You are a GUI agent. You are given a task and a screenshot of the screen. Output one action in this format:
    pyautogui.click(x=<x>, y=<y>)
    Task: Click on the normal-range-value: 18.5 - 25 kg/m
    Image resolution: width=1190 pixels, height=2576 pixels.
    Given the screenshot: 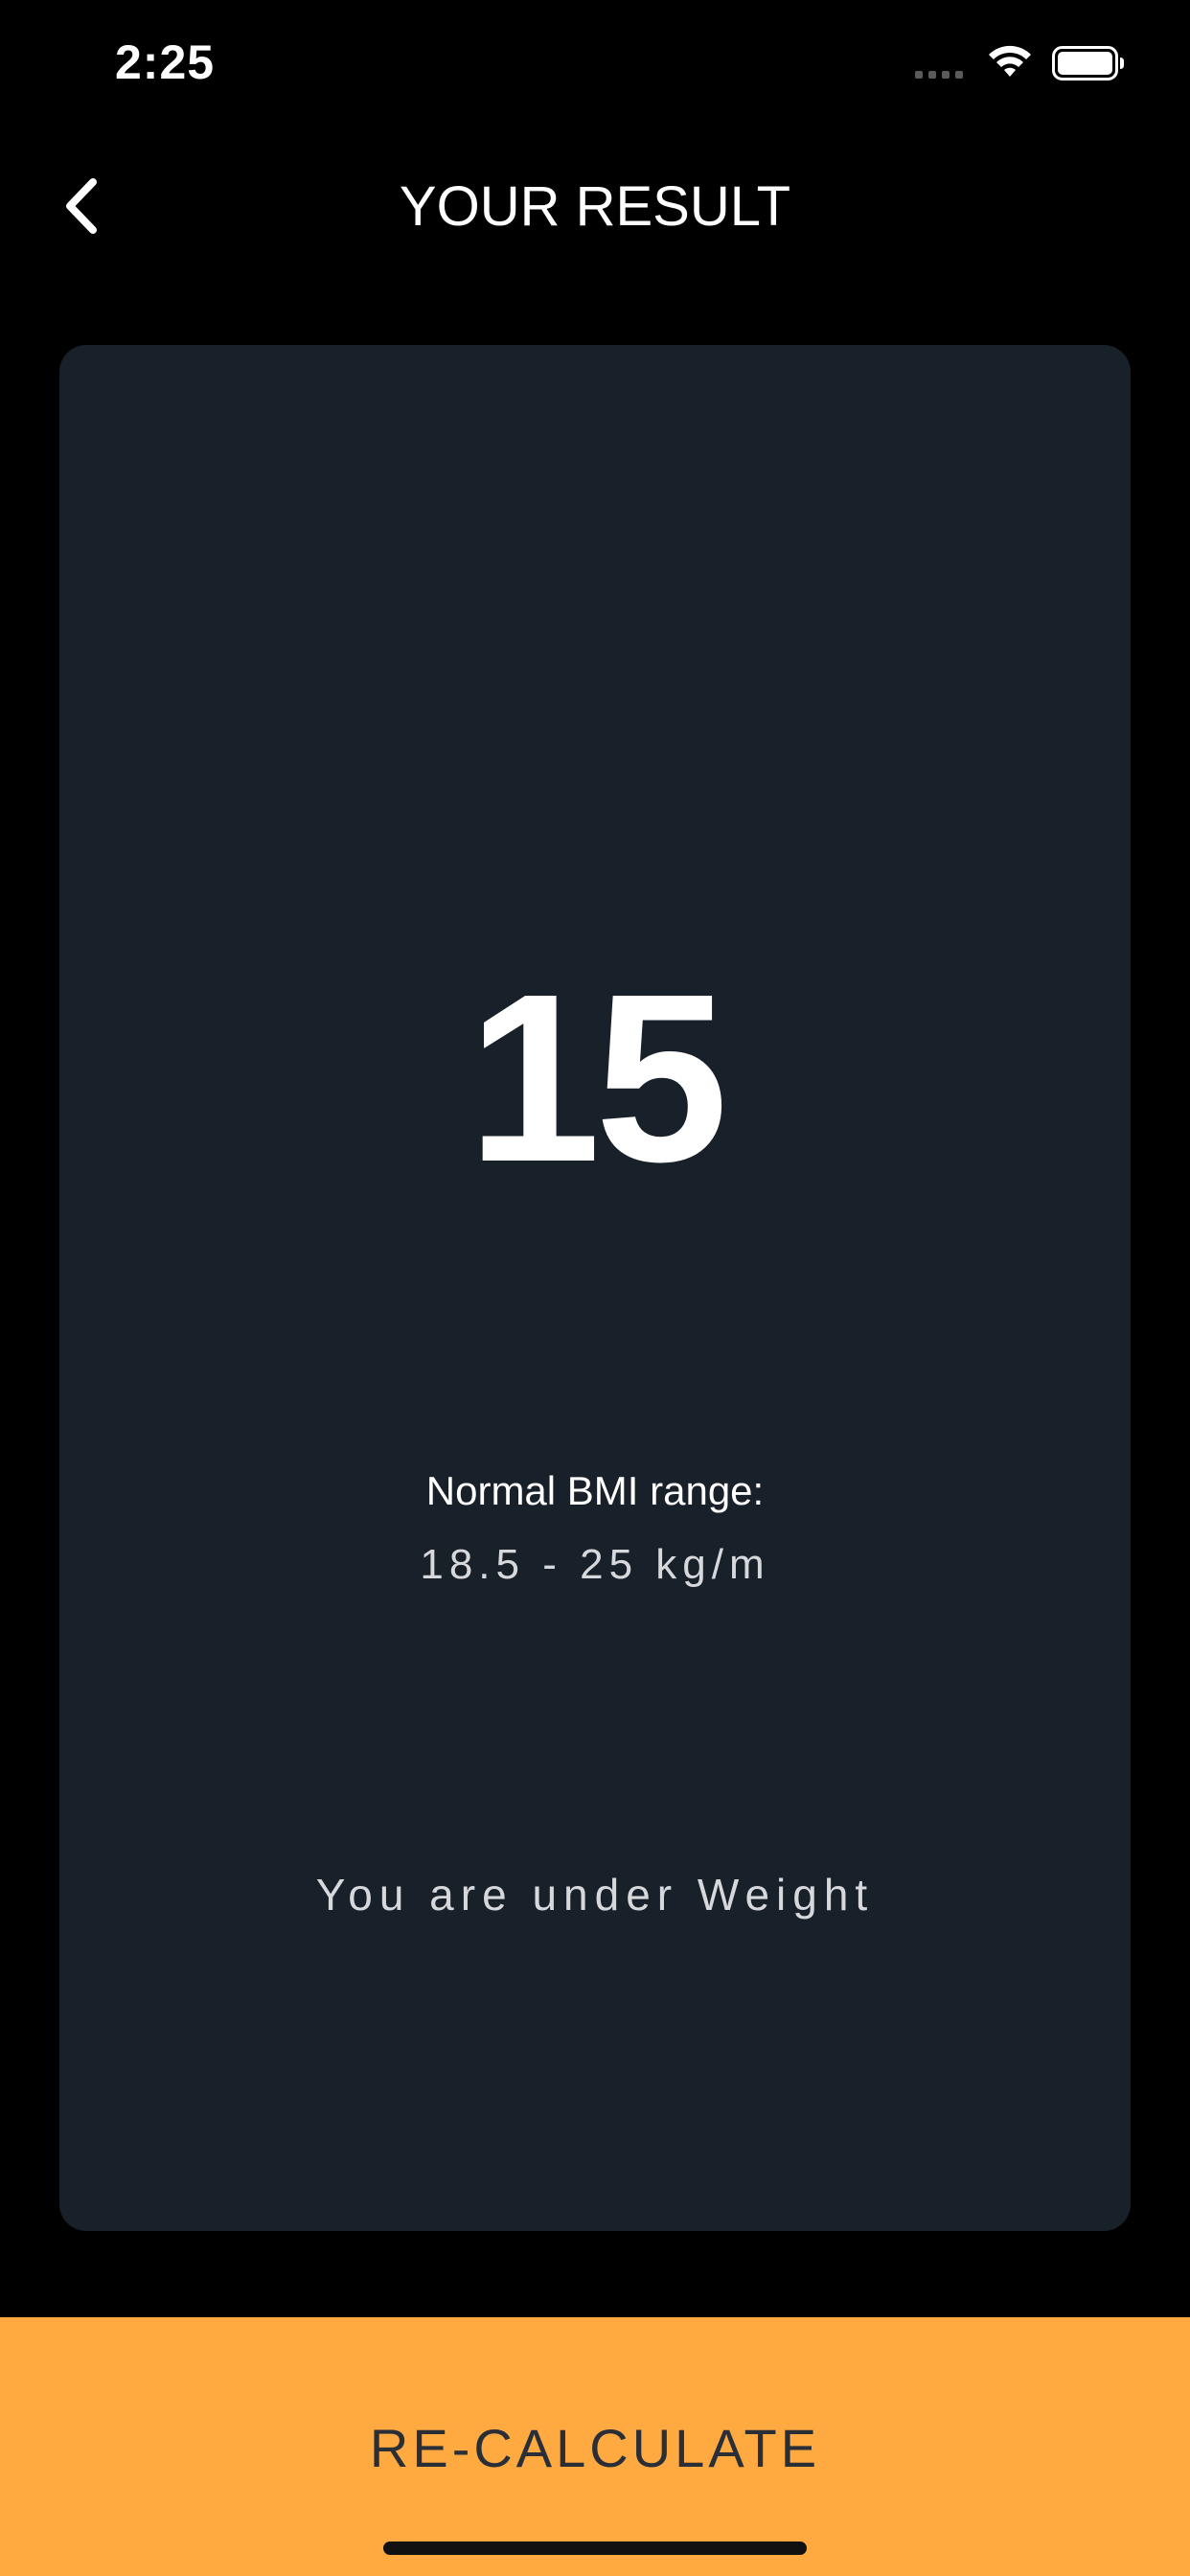 What is the action you would take?
    pyautogui.click(x=595, y=1564)
    